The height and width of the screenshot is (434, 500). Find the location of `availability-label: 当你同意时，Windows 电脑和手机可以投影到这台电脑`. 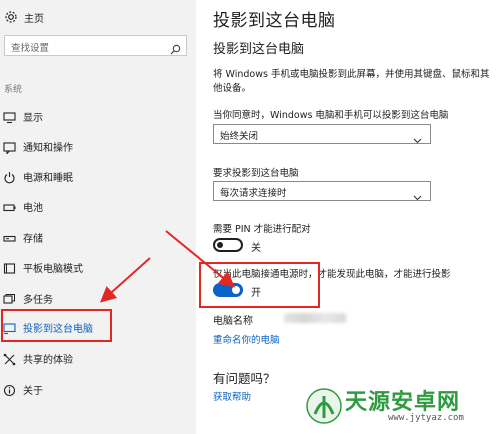

availability-label: 当你同意时，Windows 电脑和手机可以投影到这台电脑 is located at coordinates (331, 115).